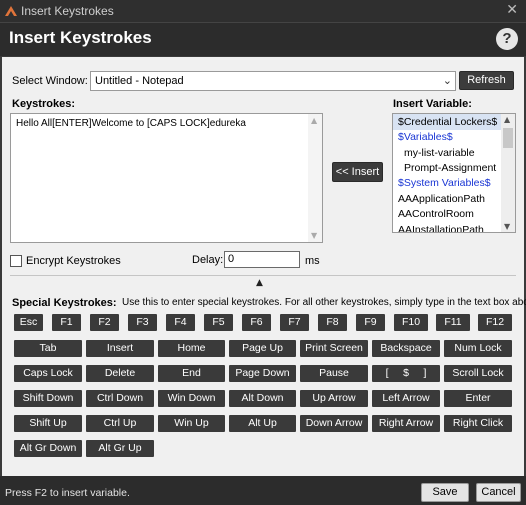  Describe the element at coordinates (191, 398) in the screenshot. I see `key-win-down: Win Down` at that location.